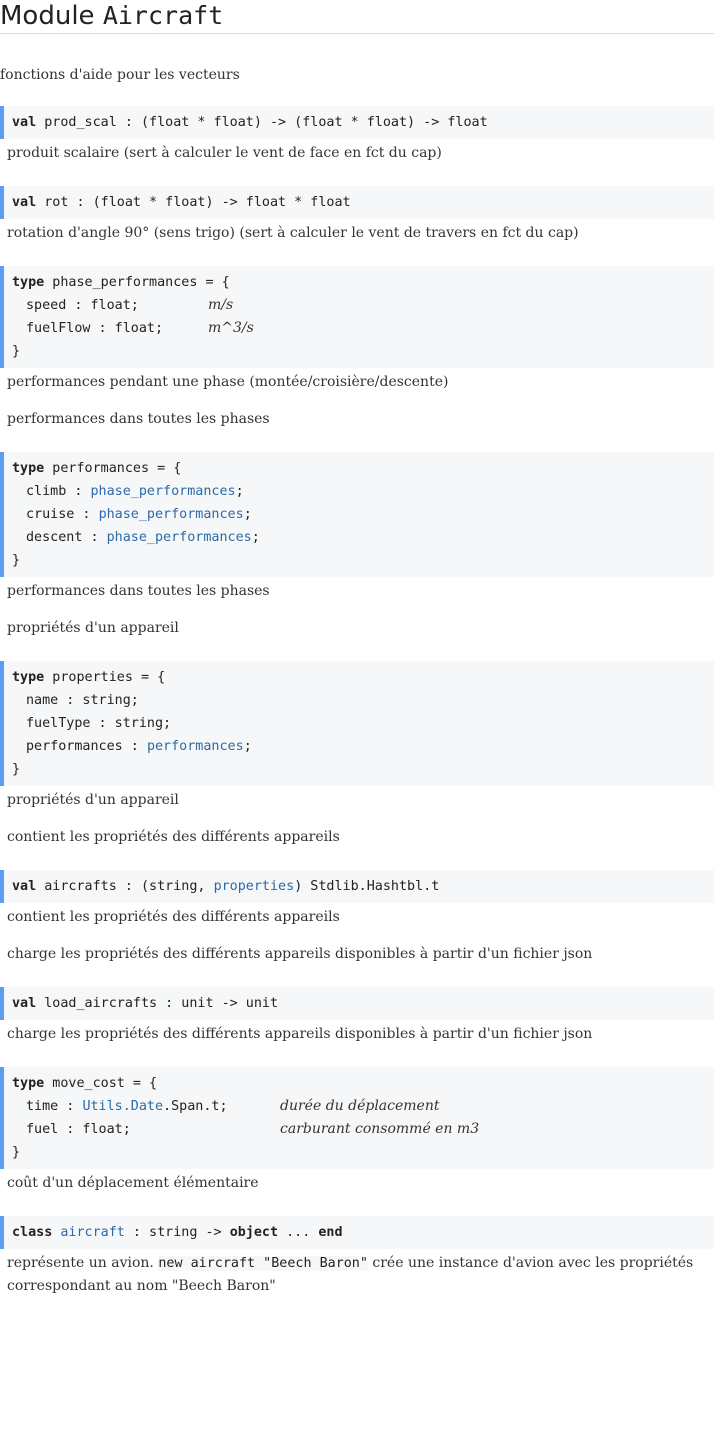  I want to click on field-descent: descent :, so click(66, 537).